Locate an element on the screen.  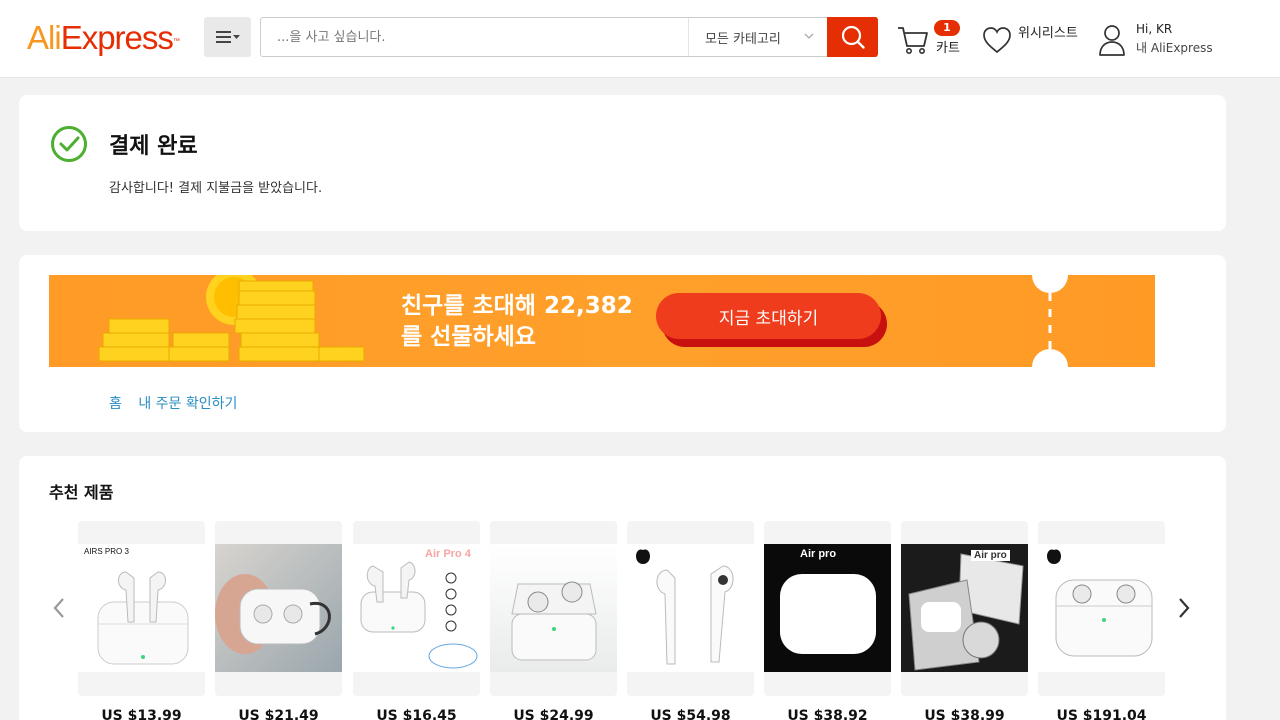
wishlist-button: 위시리스트 is located at coordinates (1033, 40).